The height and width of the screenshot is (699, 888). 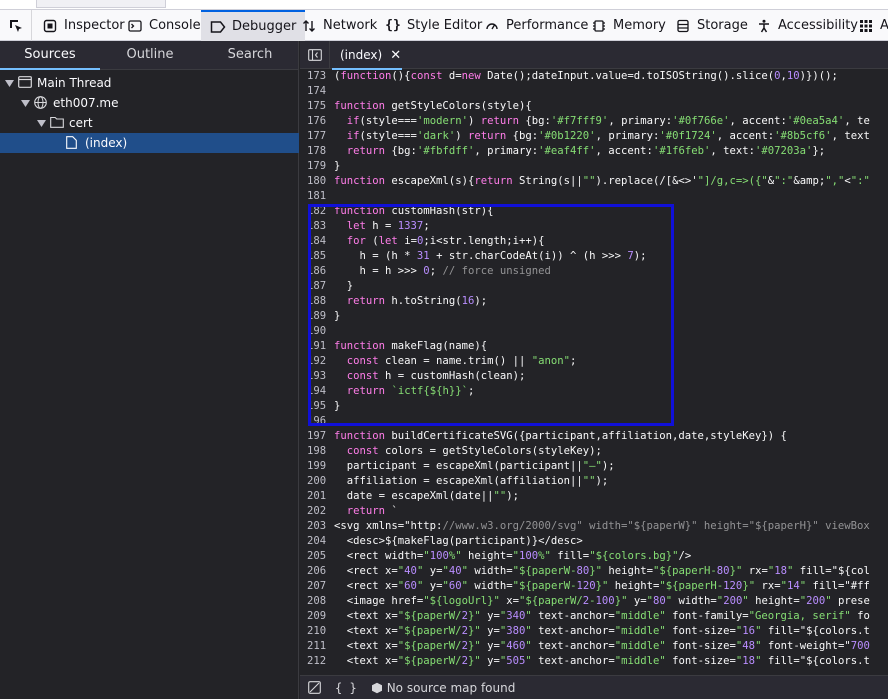 What do you see at coordinates (317, 391) in the screenshot?
I see `line-number: 194` at bounding box center [317, 391].